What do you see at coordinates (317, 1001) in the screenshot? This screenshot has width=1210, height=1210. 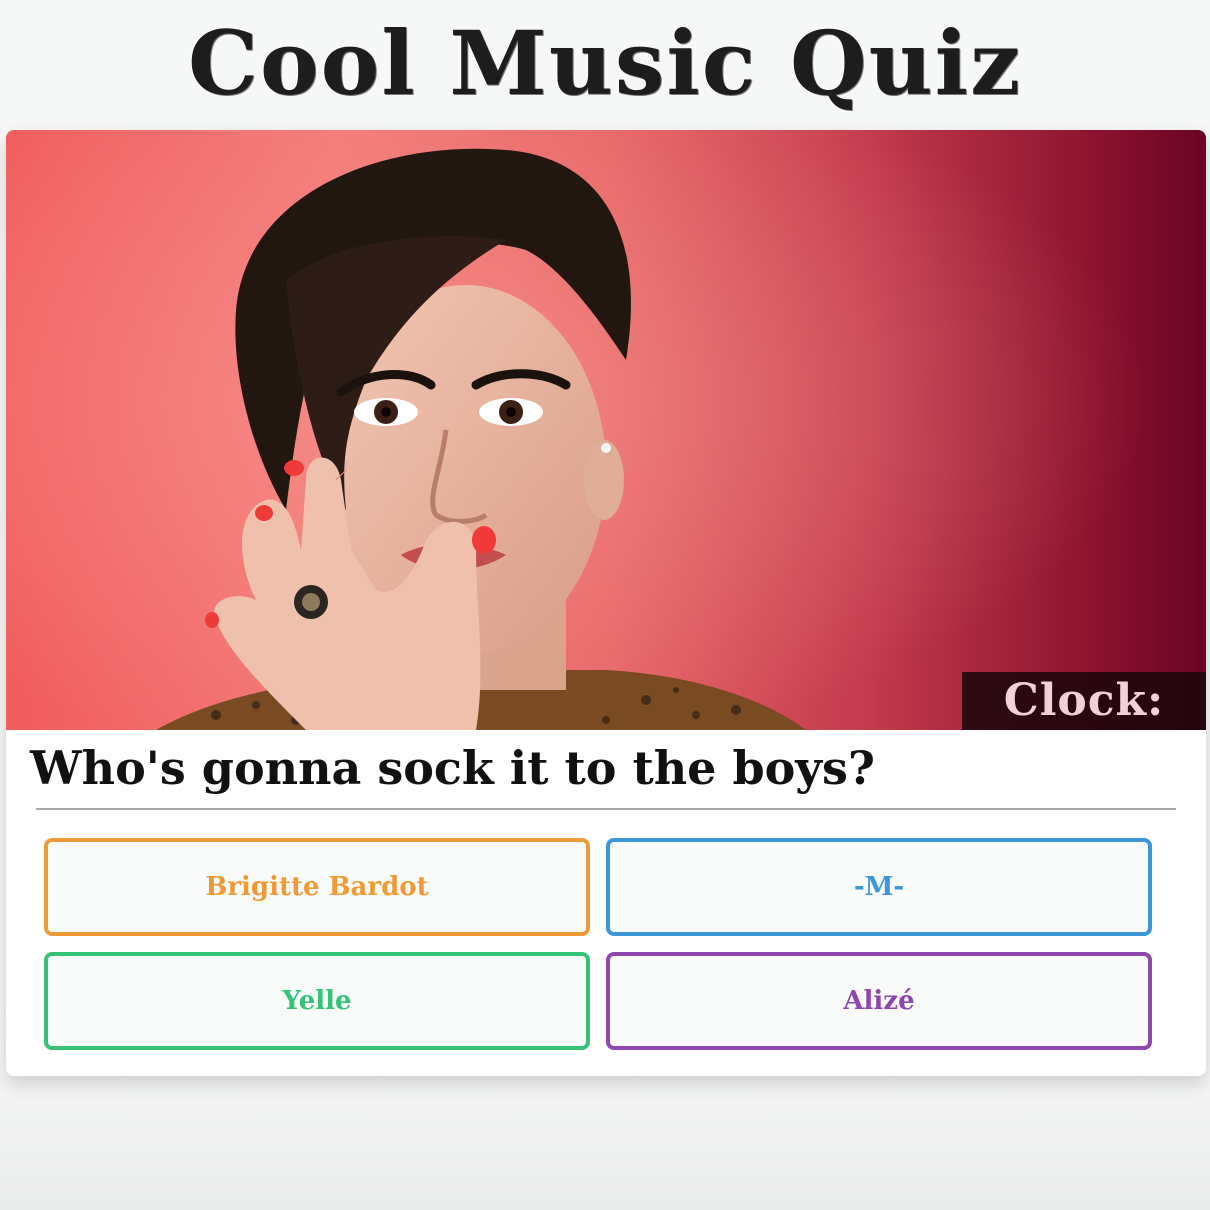 I see `answer-button-yelle: Yelle` at bounding box center [317, 1001].